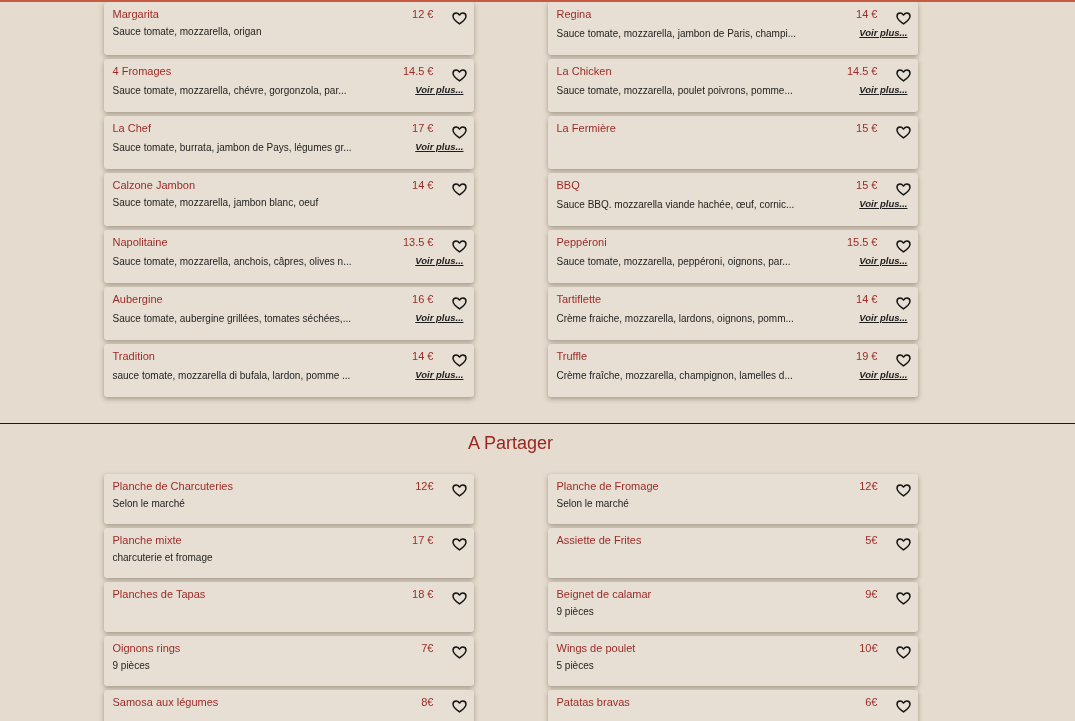  What do you see at coordinates (423, 299) in the screenshot?
I see `dish-price: 16 €` at bounding box center [423, 299].